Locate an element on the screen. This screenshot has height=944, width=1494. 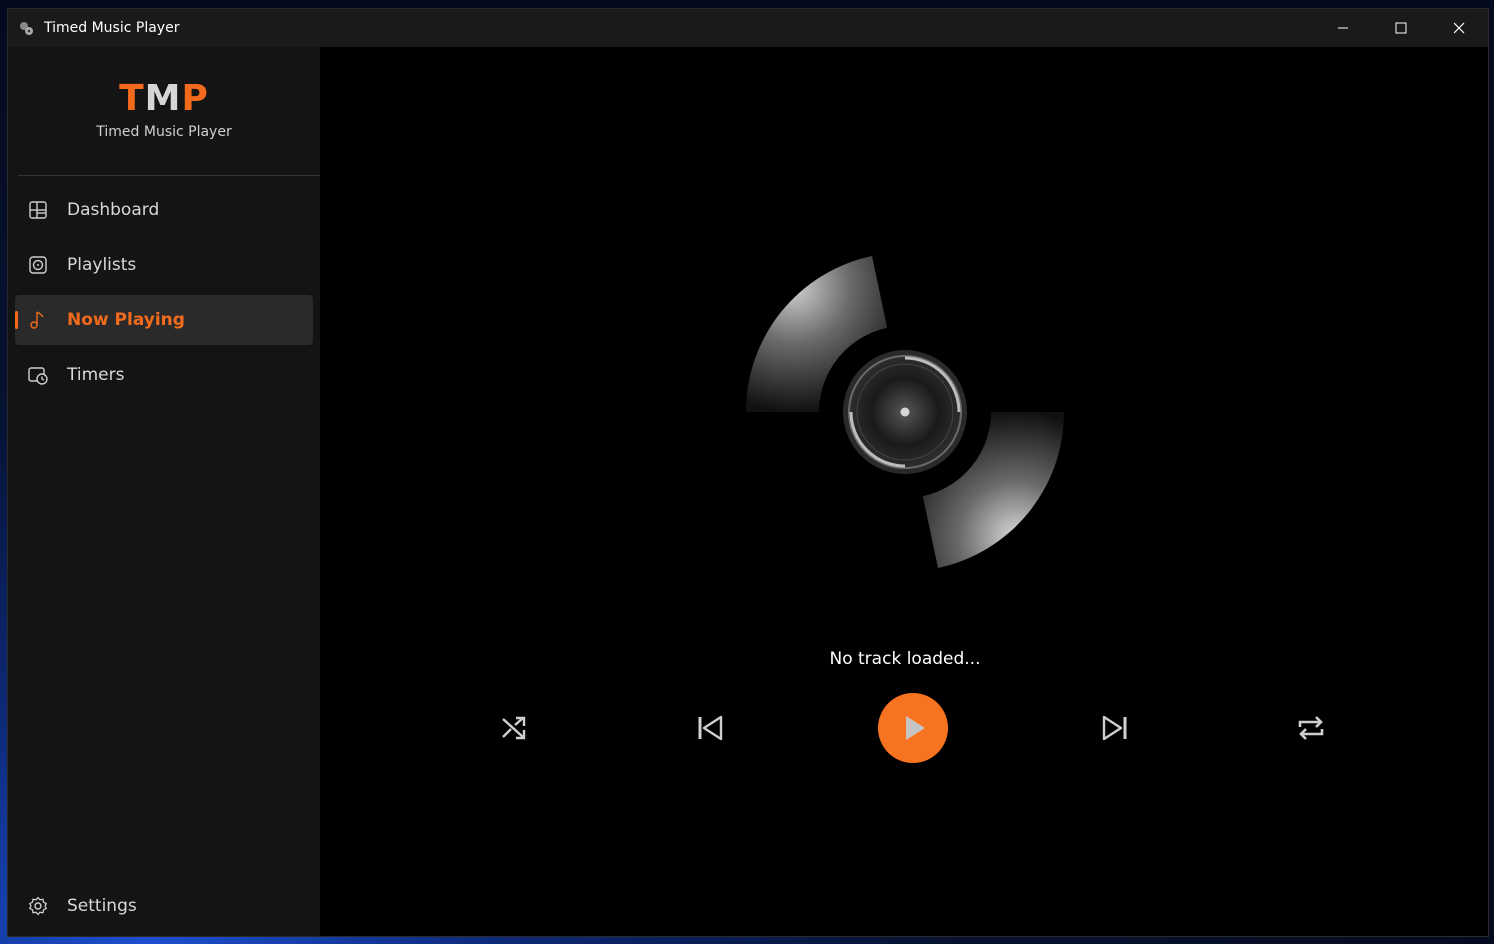
sidebar-item-label: Playlists is located at coordinates (102, 265).